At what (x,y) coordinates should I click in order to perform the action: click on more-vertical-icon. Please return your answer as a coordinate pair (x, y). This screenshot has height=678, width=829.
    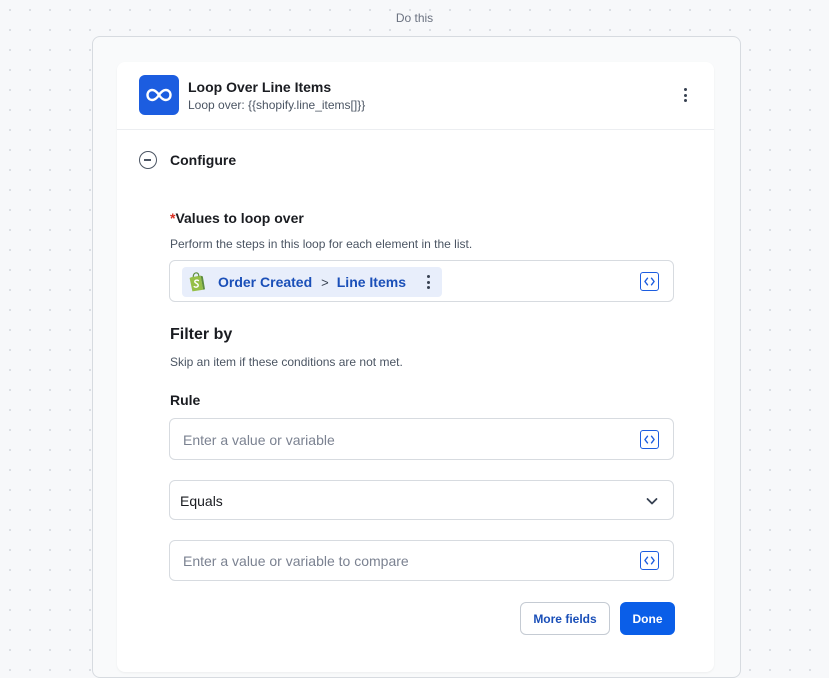
    Looking at the image, I should click on (685, 95).